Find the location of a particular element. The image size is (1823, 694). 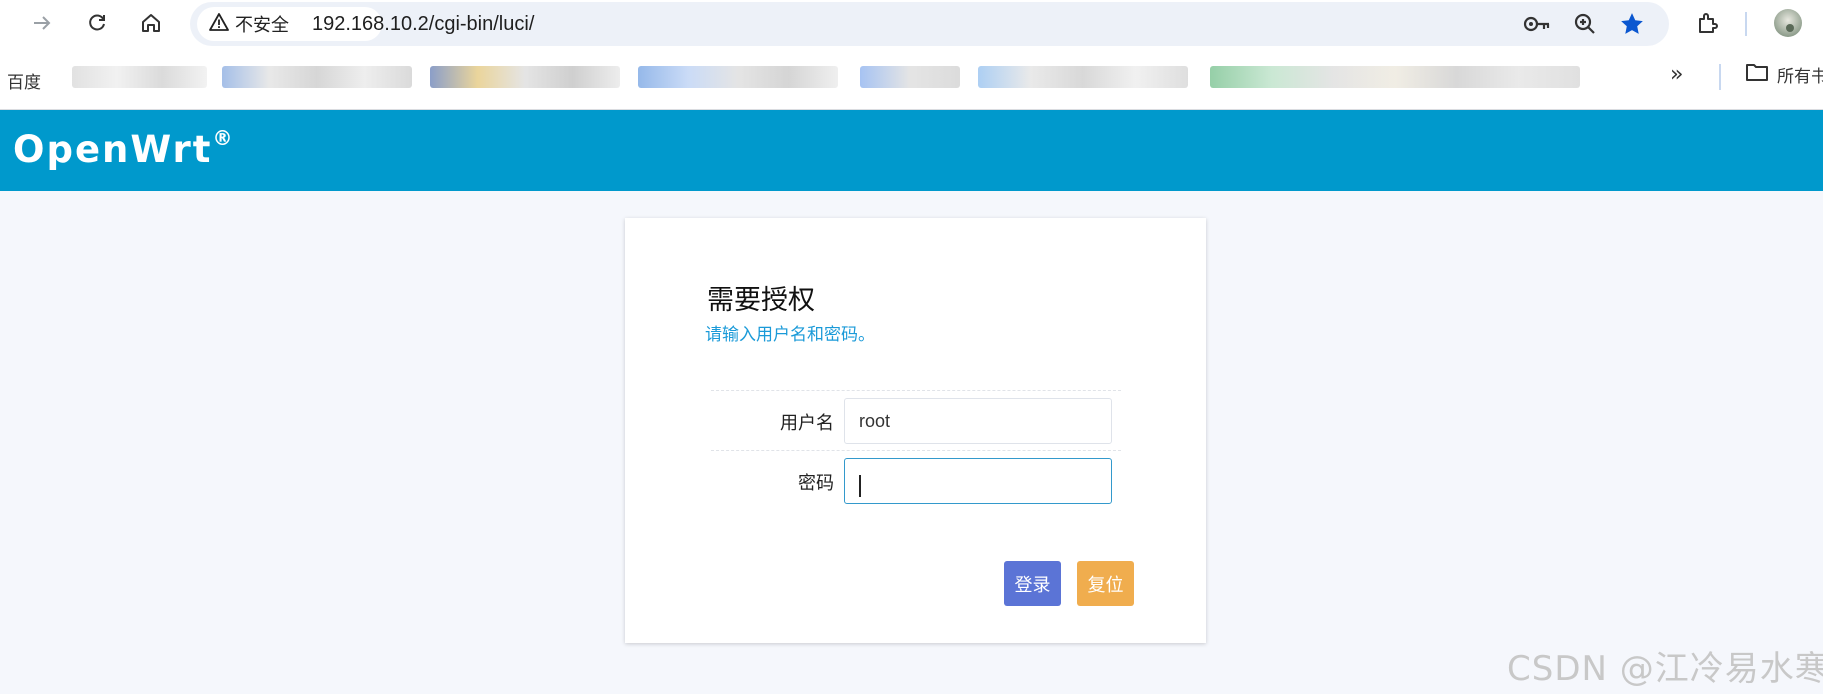

brand-logo: OpenWrt® is located at coordinates (123, 148).